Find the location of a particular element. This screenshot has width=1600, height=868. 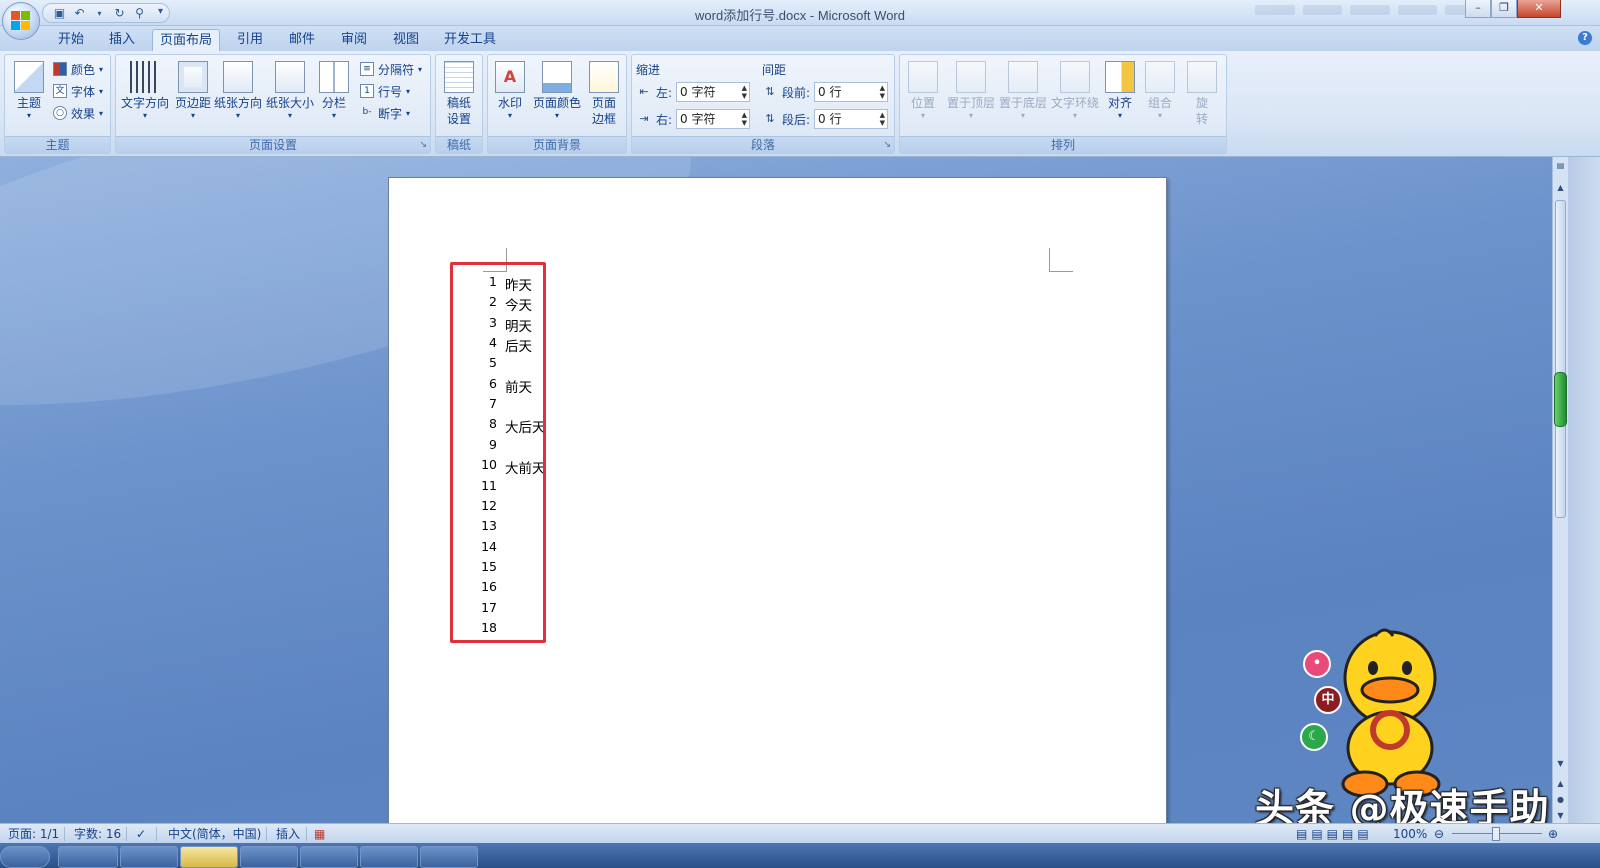

group-label-page-setup: 页面设置 is located at coordinates (273, 144).